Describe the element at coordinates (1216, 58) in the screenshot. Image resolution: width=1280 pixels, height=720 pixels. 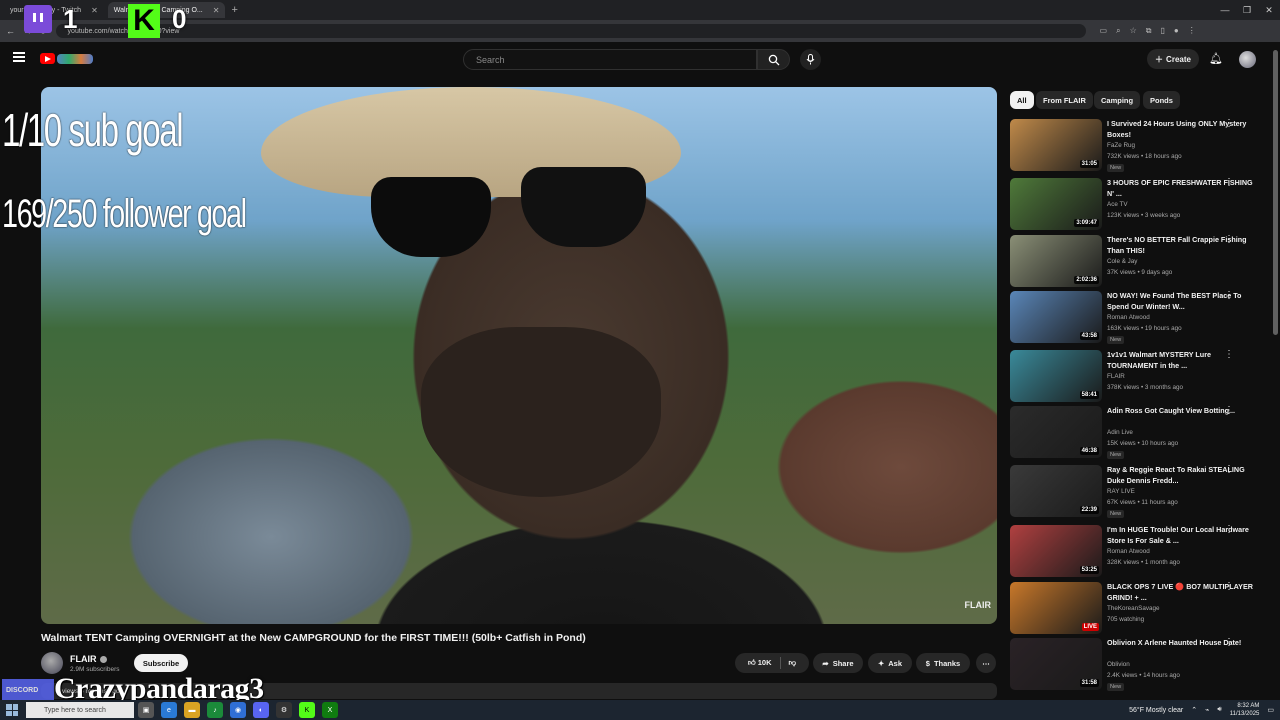
I see `notifications-bell-icon: 🔔︎` at that location.